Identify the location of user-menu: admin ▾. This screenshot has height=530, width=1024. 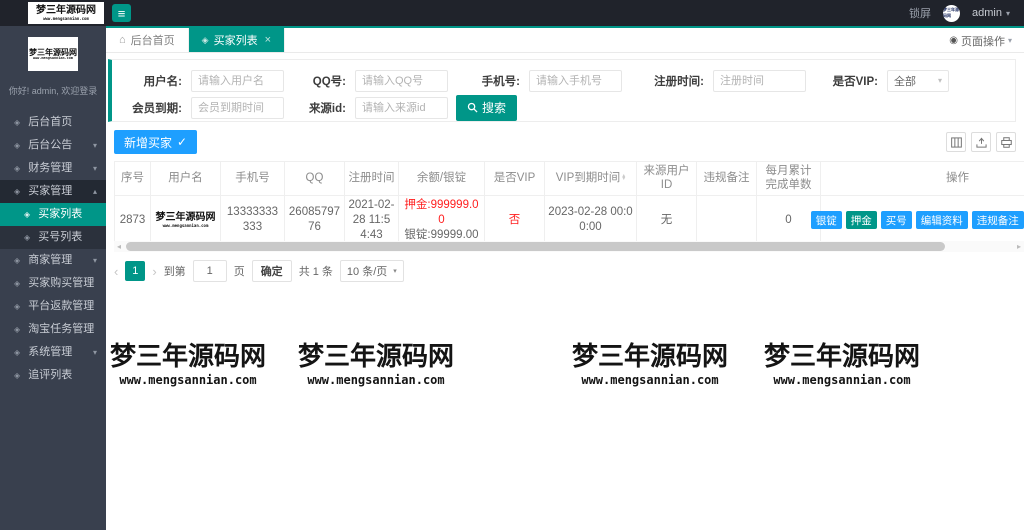
(991, 13).